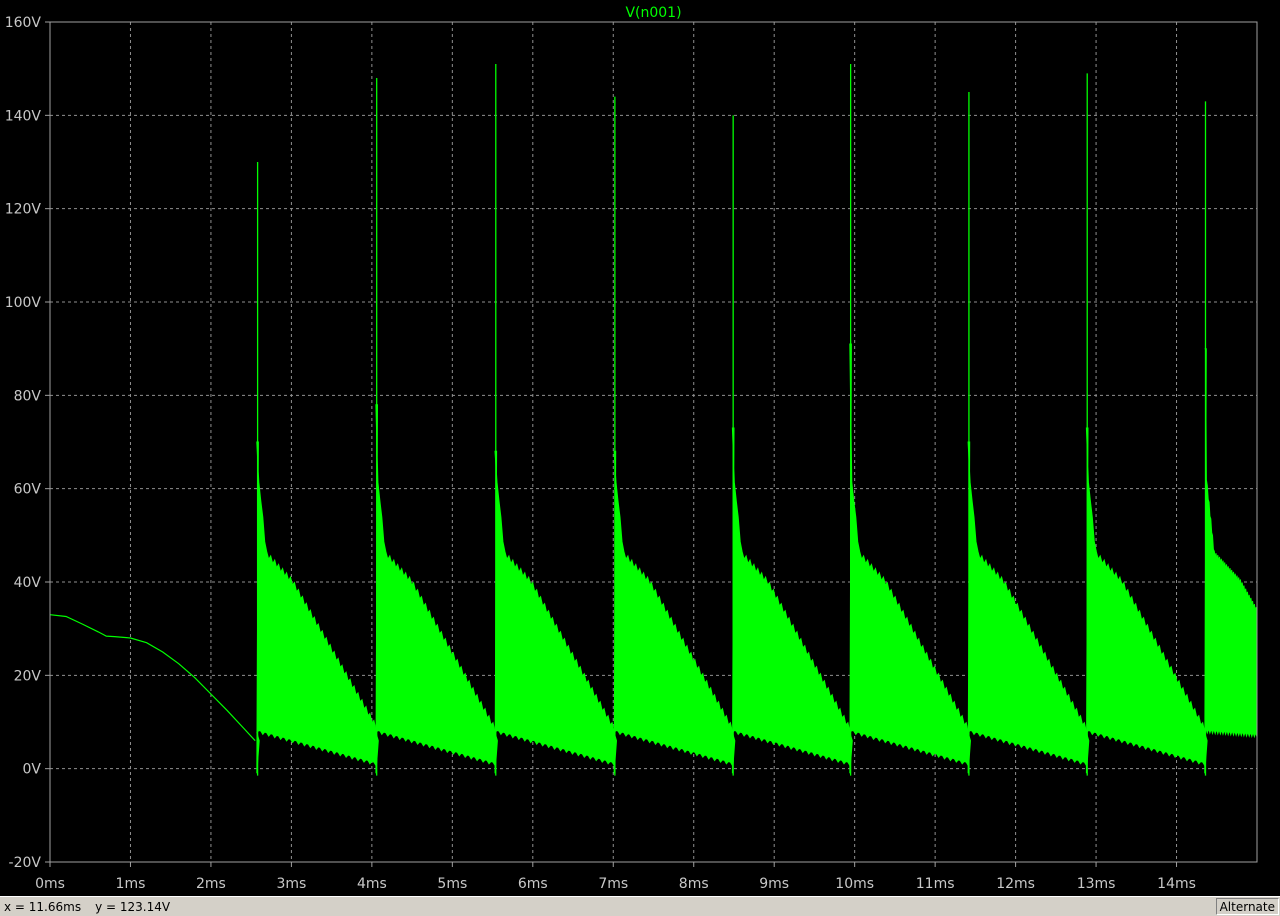  I want to click on x-tick-label: 6ms, so click(533, 884).